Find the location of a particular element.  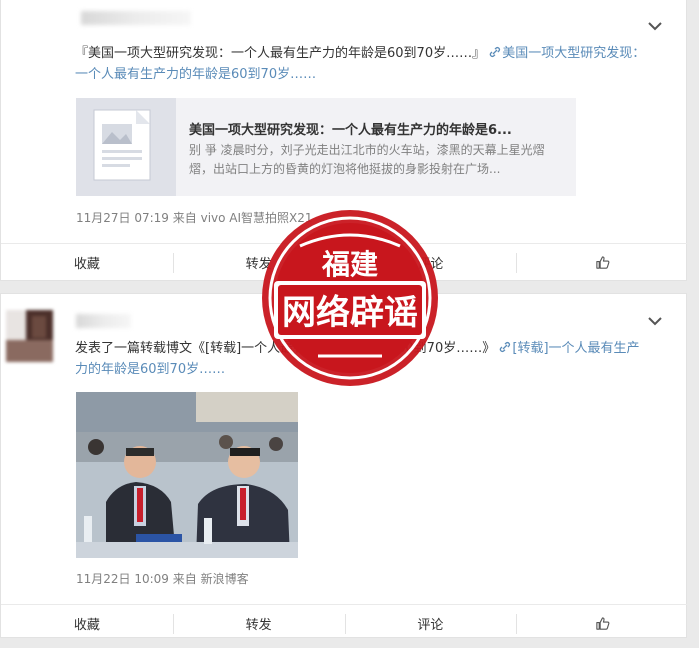

stamp-seal-icon: 福建 网络辟谣 is located at coordinates (350, 298).